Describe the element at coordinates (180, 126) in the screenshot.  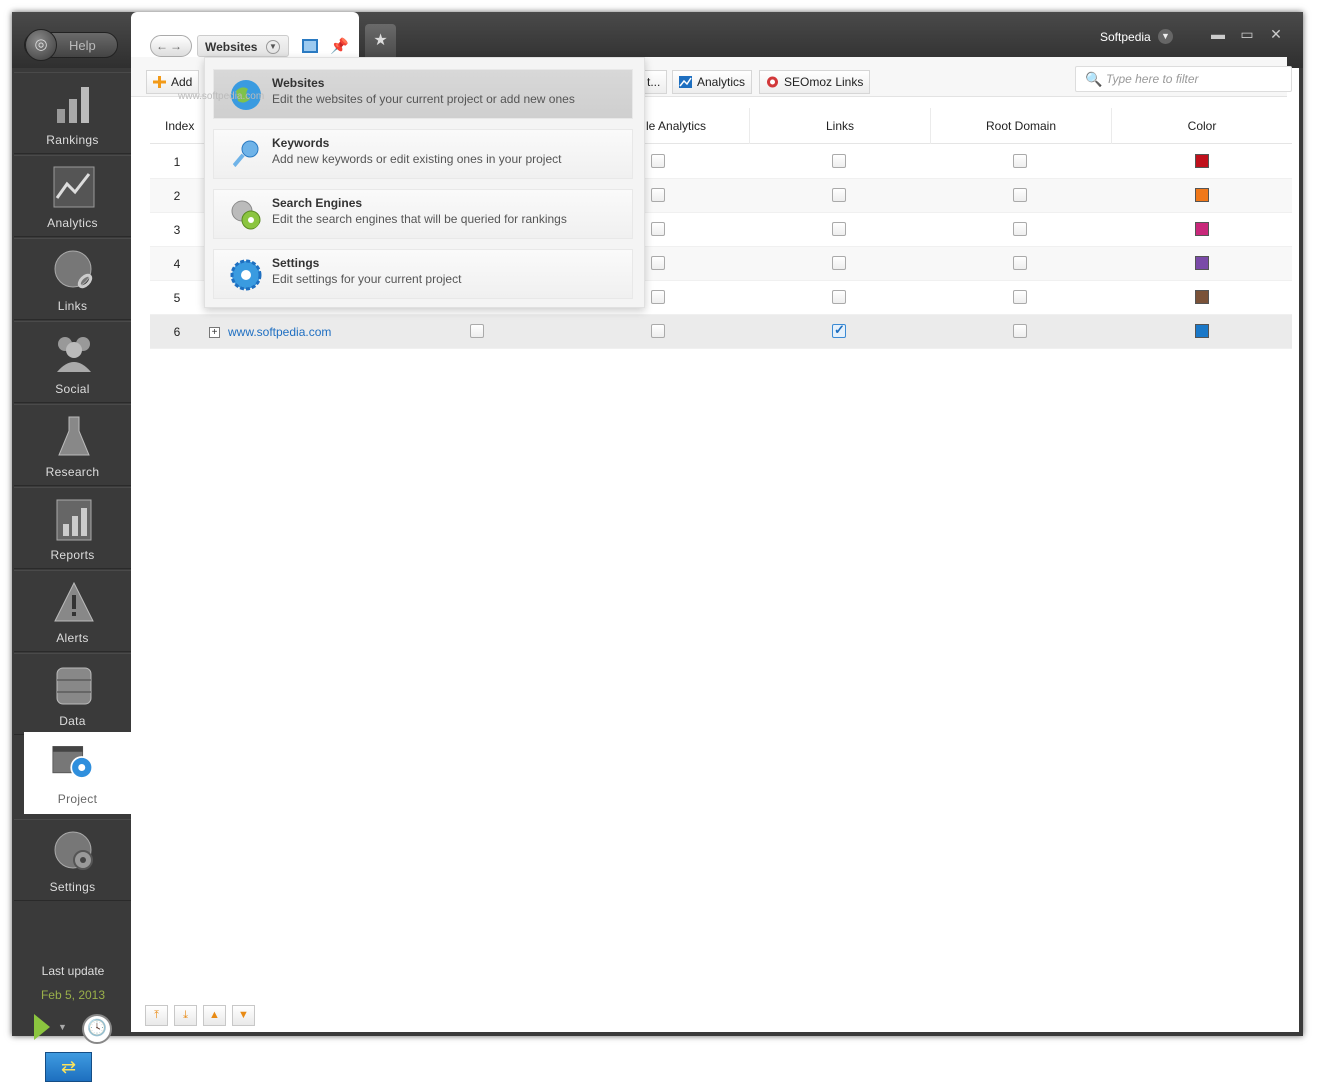
I see `column-header-index: Index` at that location.